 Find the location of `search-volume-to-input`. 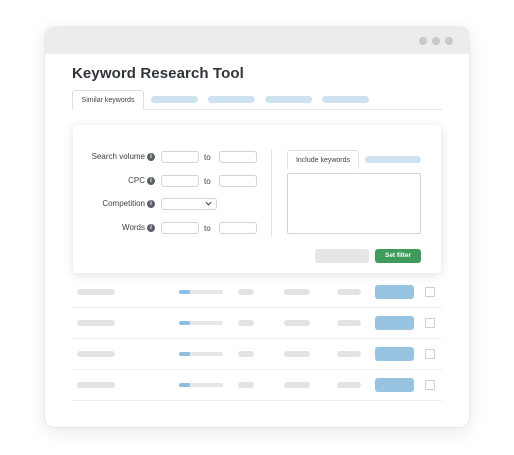

search-volume-to-input is located at coordinates (238, 157).